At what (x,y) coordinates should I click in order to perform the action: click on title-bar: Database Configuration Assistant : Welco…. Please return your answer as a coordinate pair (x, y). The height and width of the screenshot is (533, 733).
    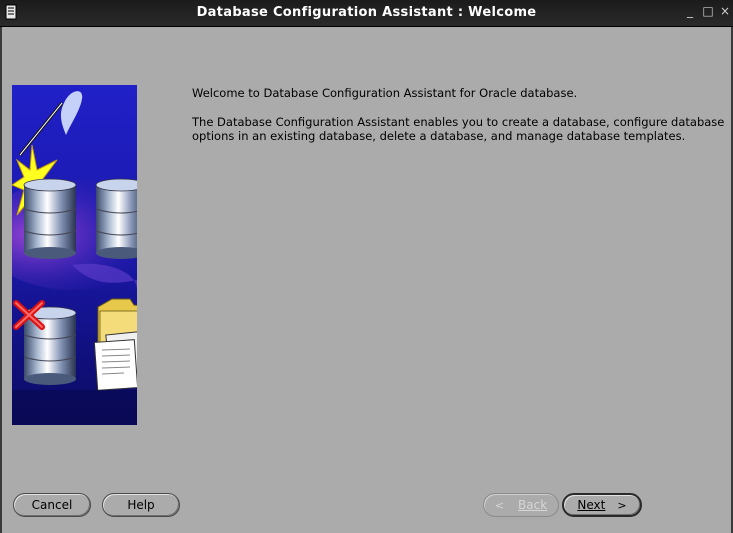
    Looking at the image, I should click on (366, 13).